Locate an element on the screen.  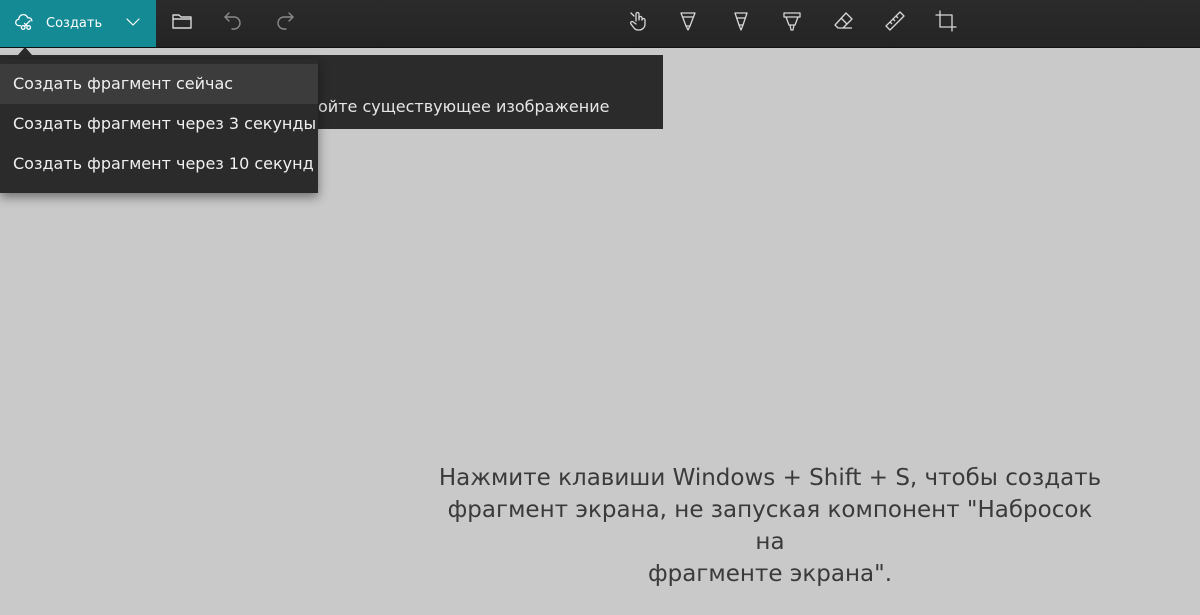
scissors-cloud-icon is located at coordinates (25, 24).